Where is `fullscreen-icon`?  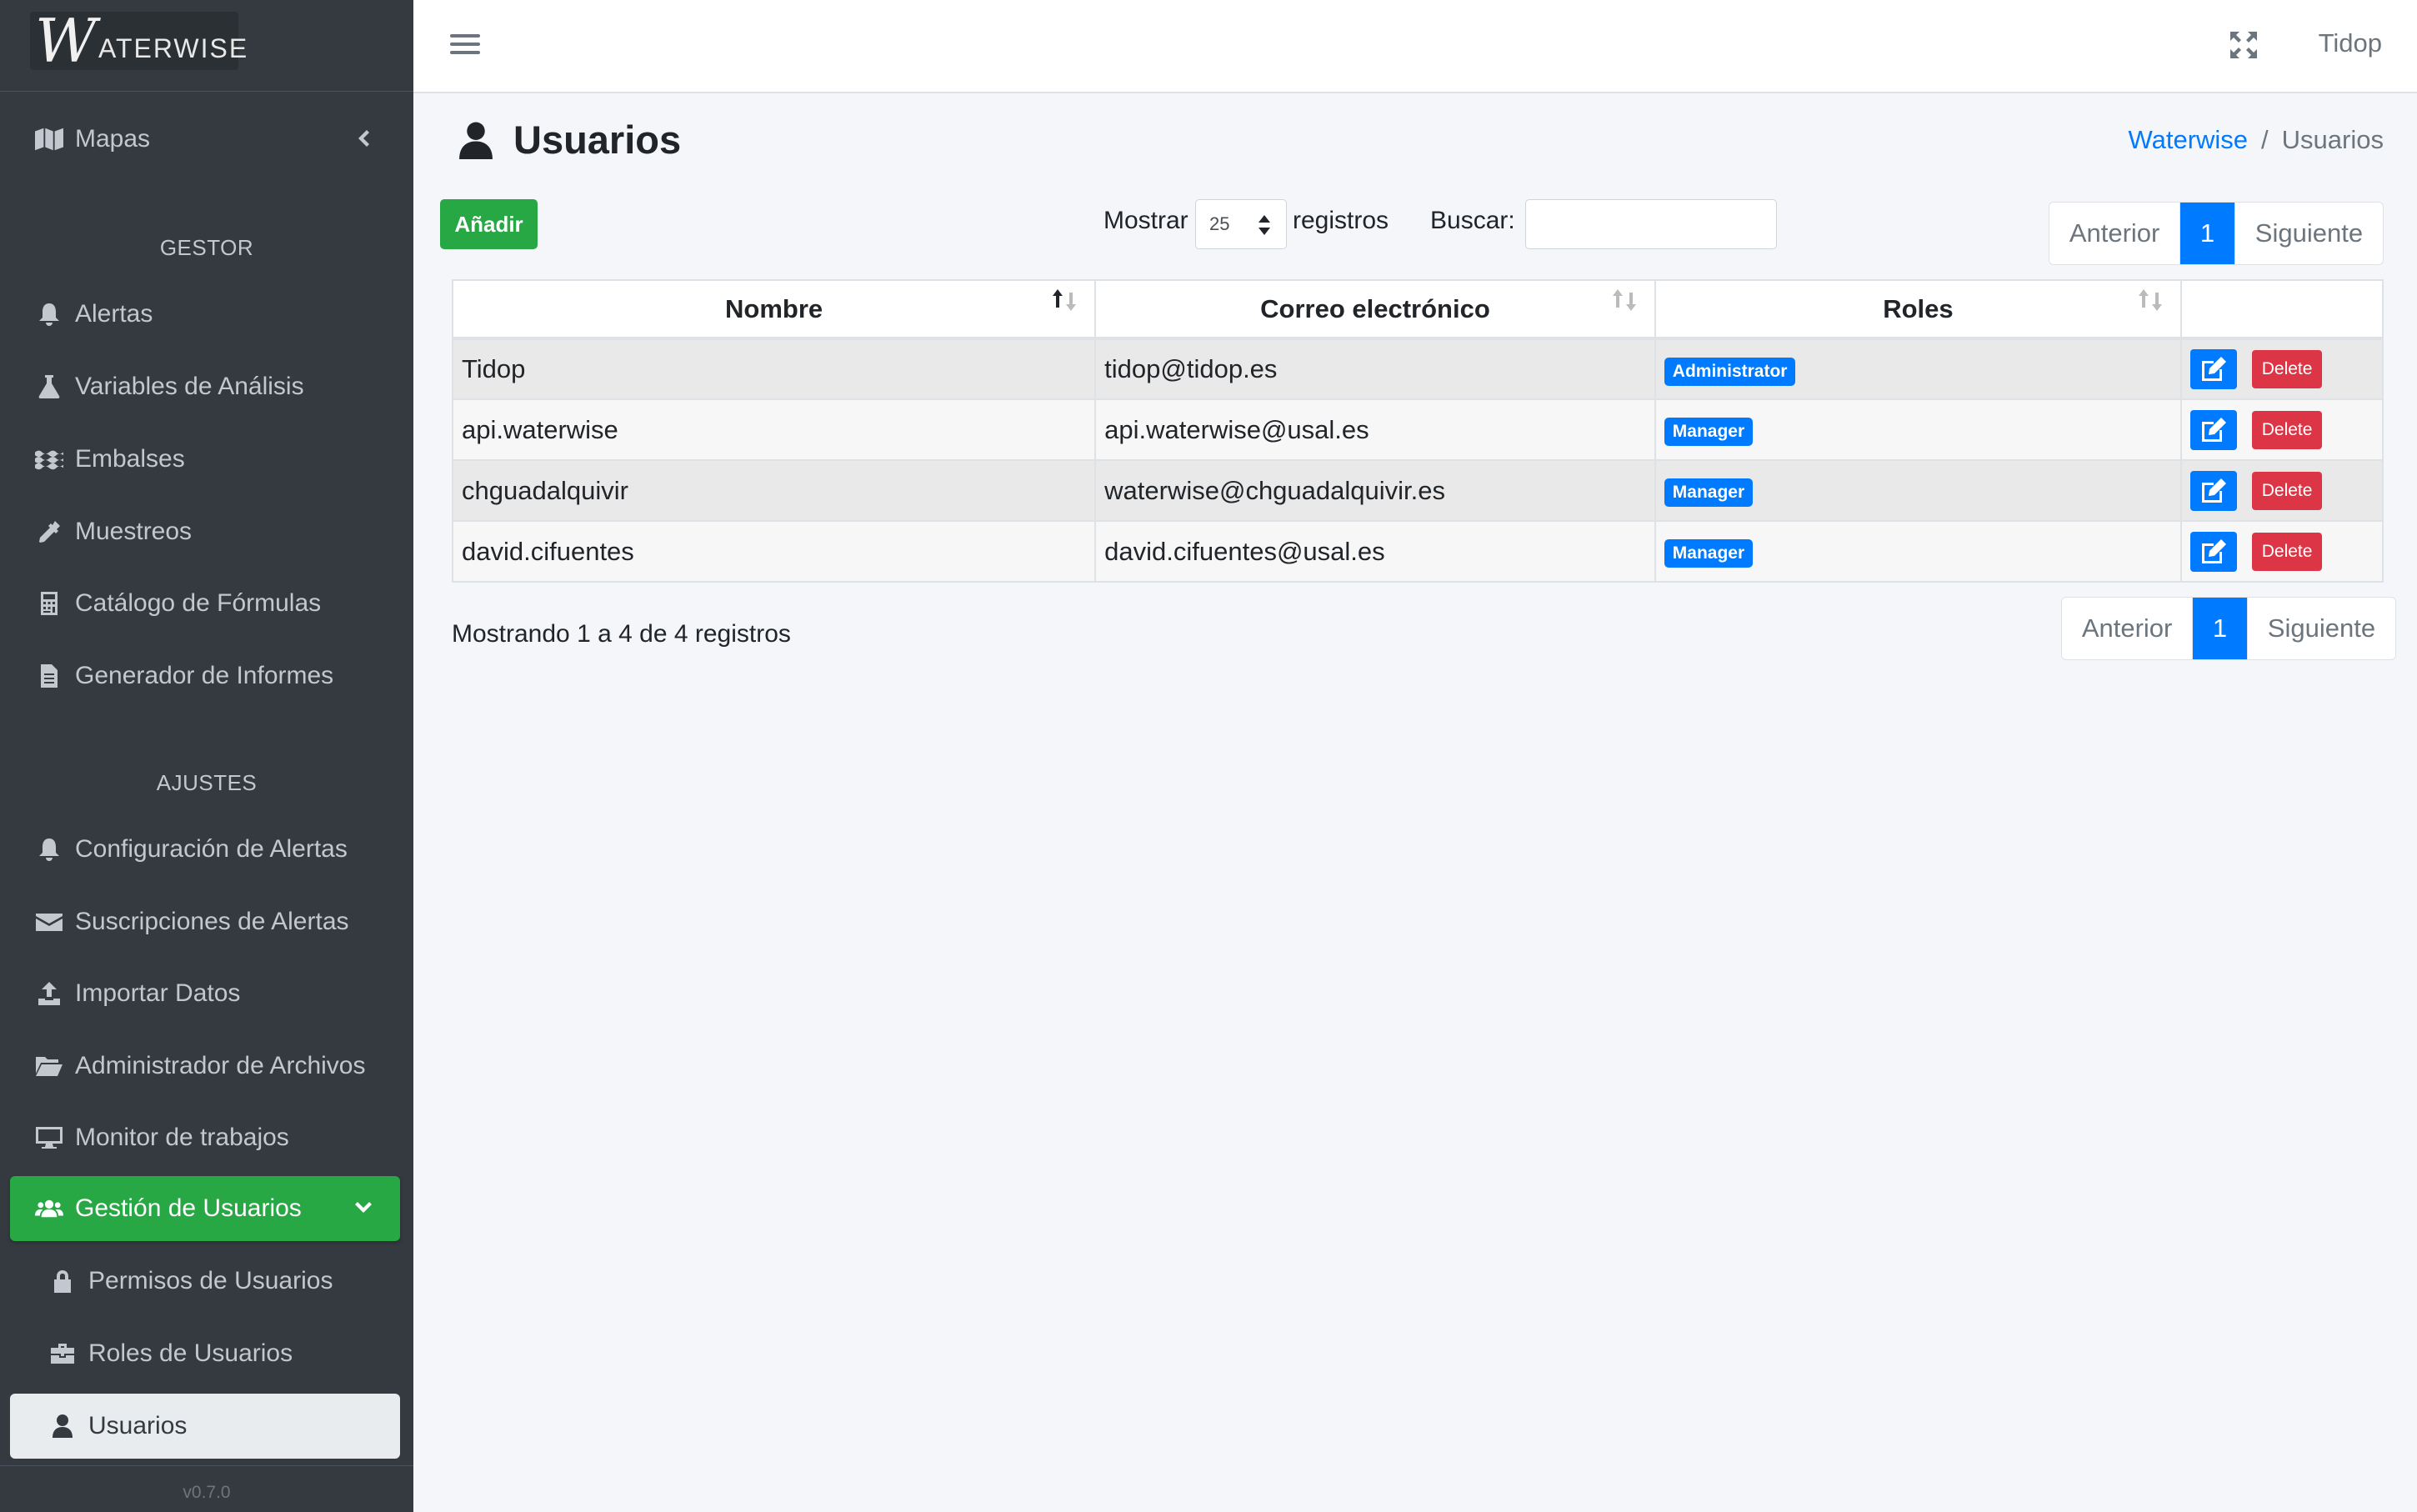 fullscreen-icon is located at coordinates (2244, 45).